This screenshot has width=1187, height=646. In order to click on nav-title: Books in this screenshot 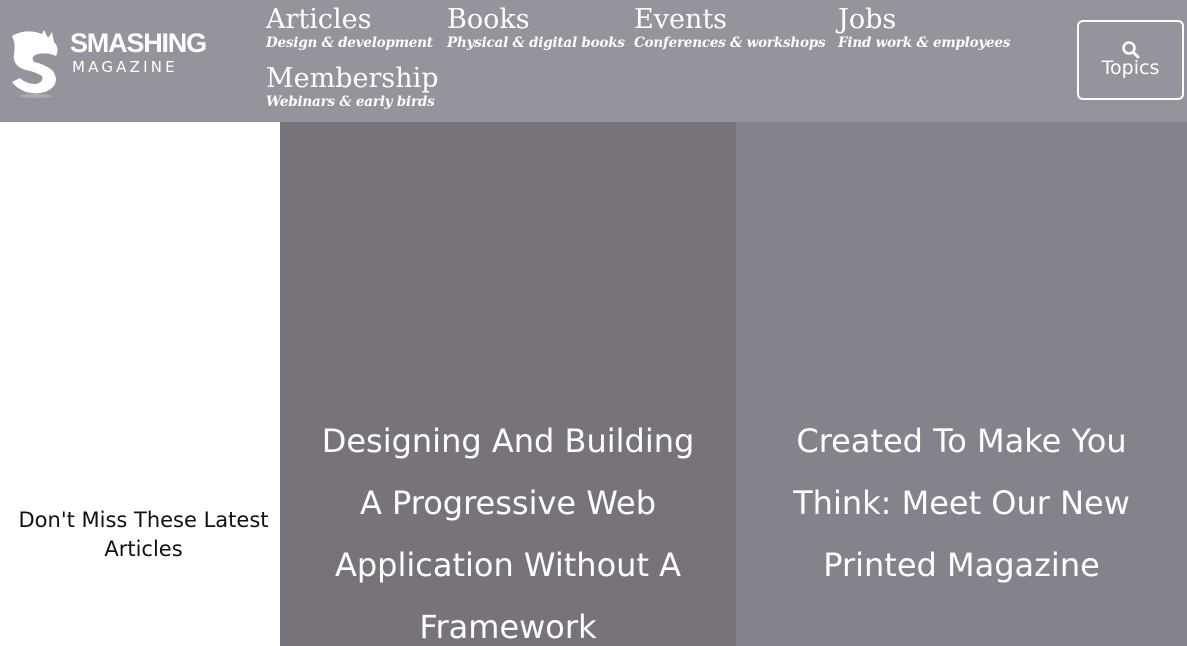, I will do `click(488, 19)`.